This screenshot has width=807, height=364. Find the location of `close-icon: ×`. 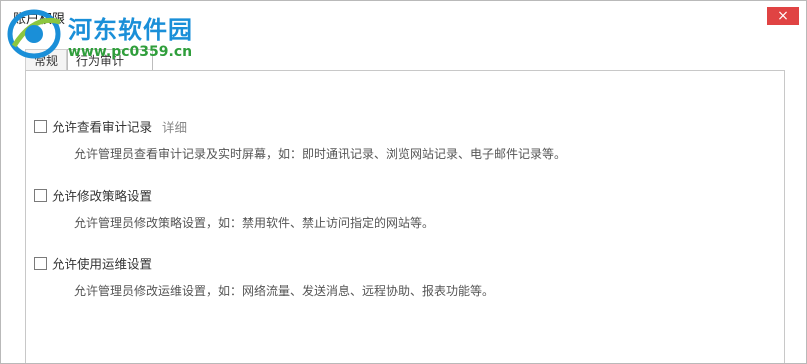

close-icon: × is located at coordinates (783, 16).